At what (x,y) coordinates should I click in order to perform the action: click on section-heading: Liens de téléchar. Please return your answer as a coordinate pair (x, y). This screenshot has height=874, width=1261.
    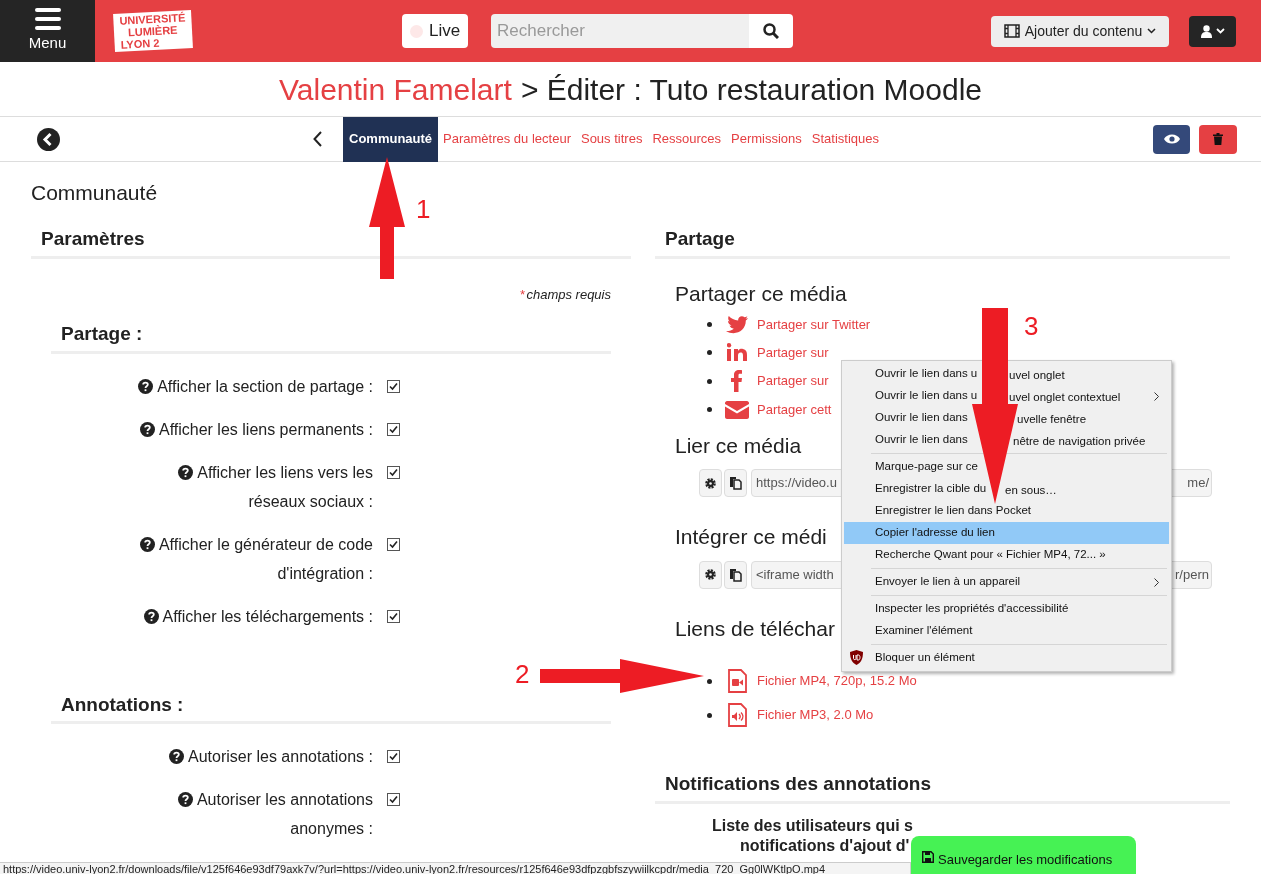
    Looking at the image, I should click on (755, 628).